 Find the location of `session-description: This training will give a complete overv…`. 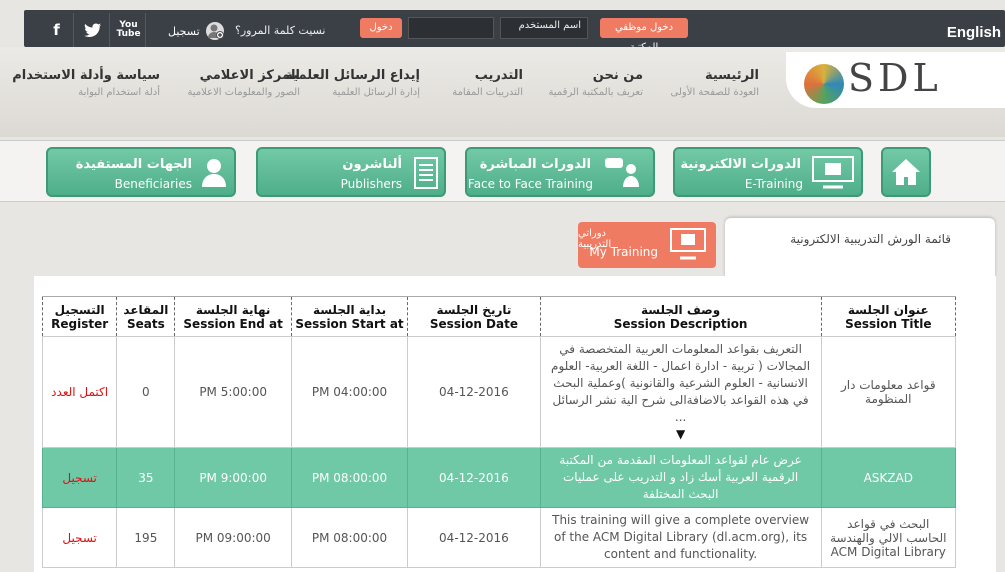

session-description: This training will give a complete overv… is located at coordinates (680, 537).